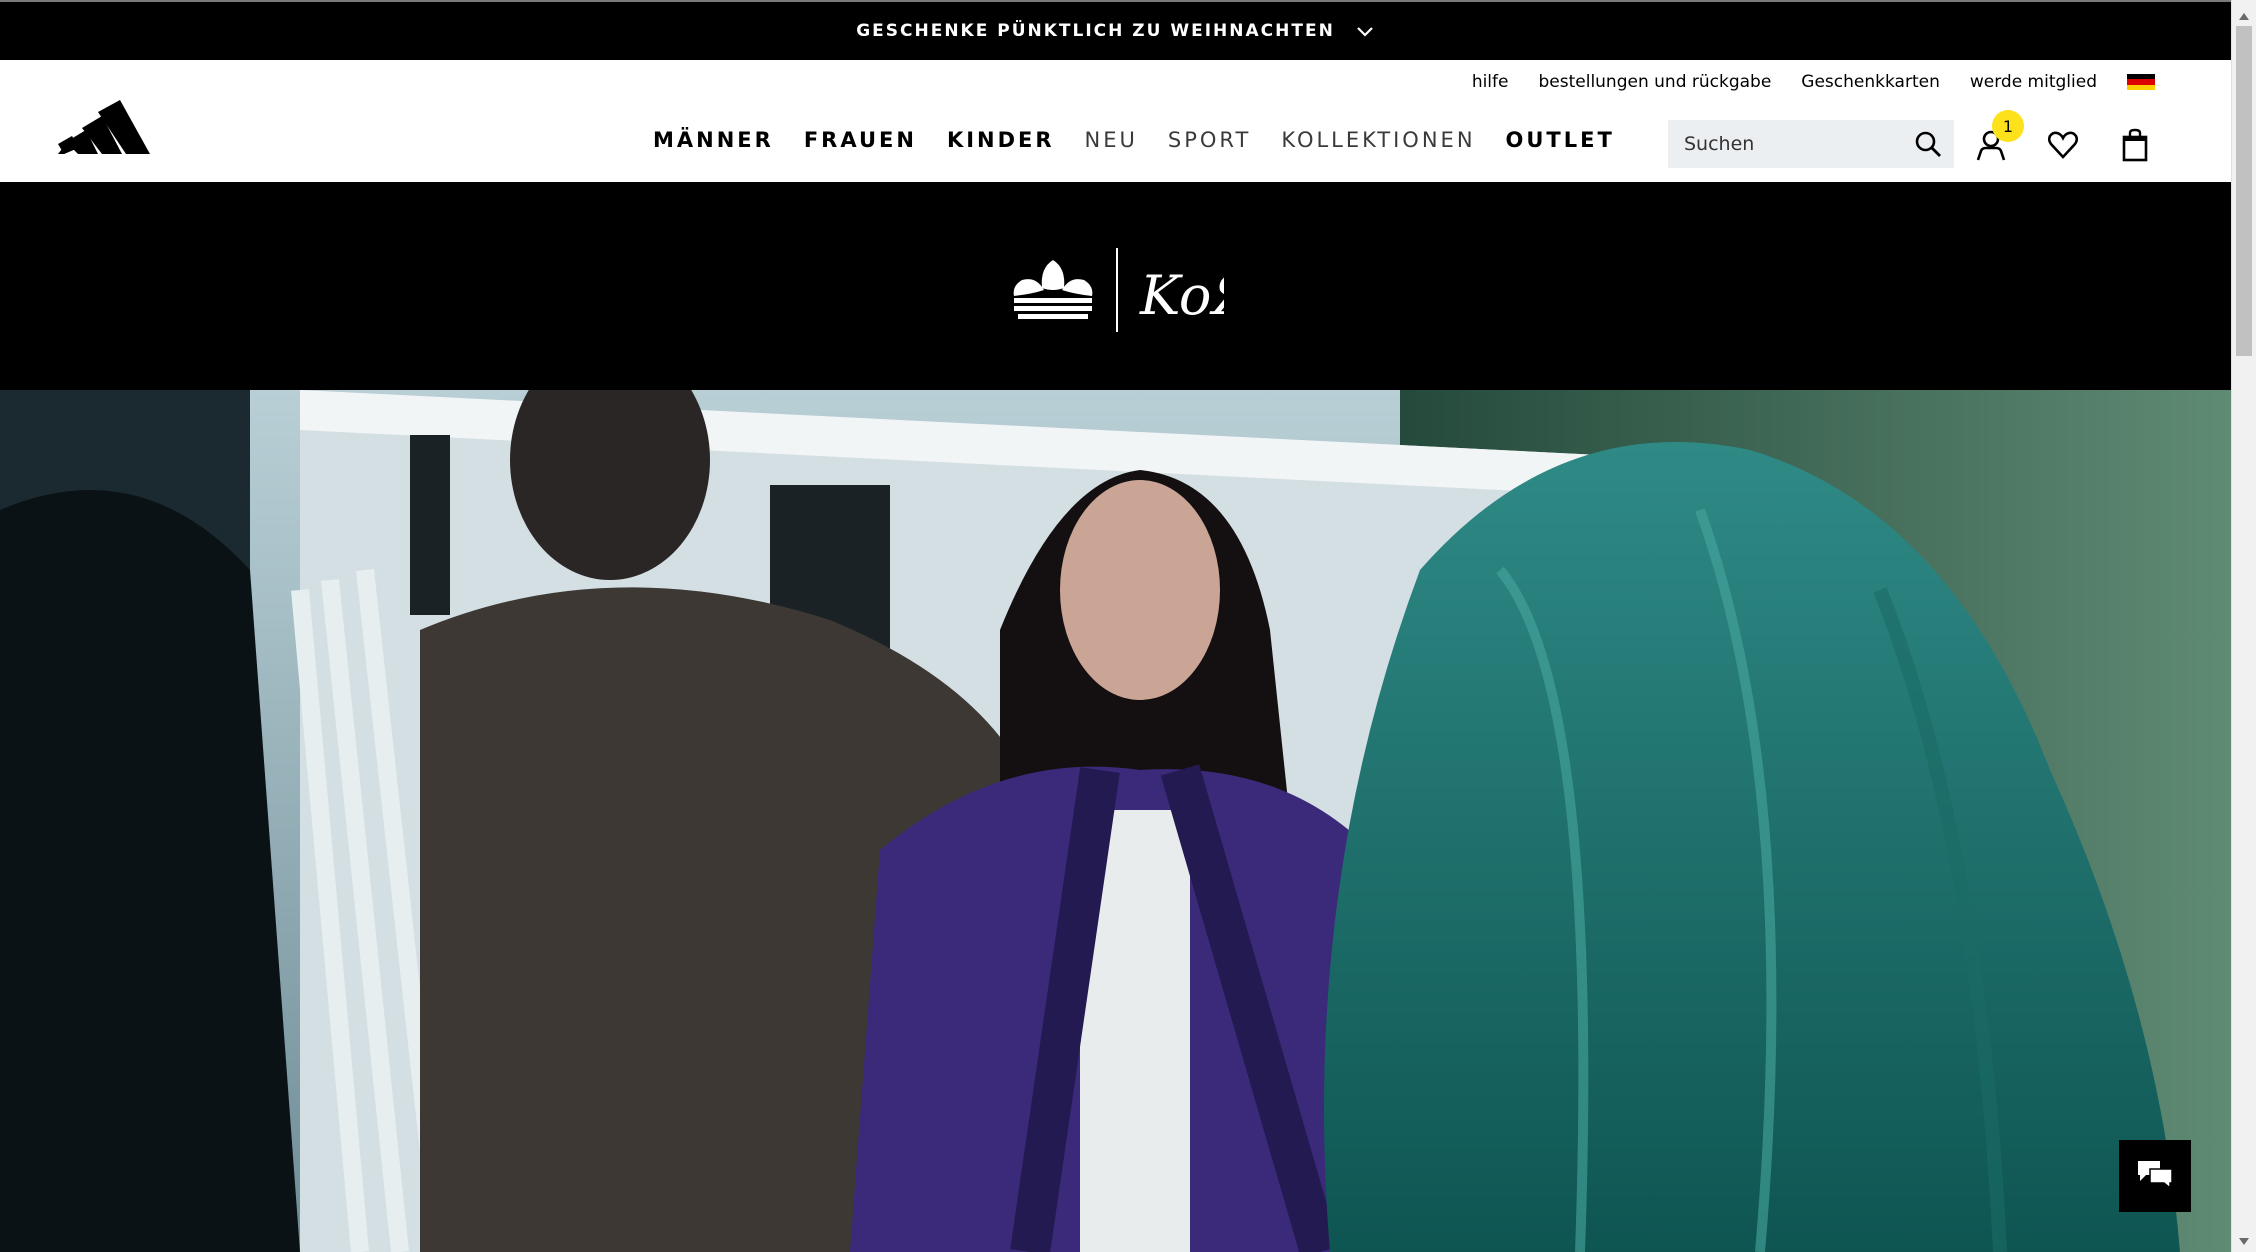  What do you see at coordinates (2141, 82) in the screenshot?
I see `germany-flag-icon` at bounding box center [2141, 82].